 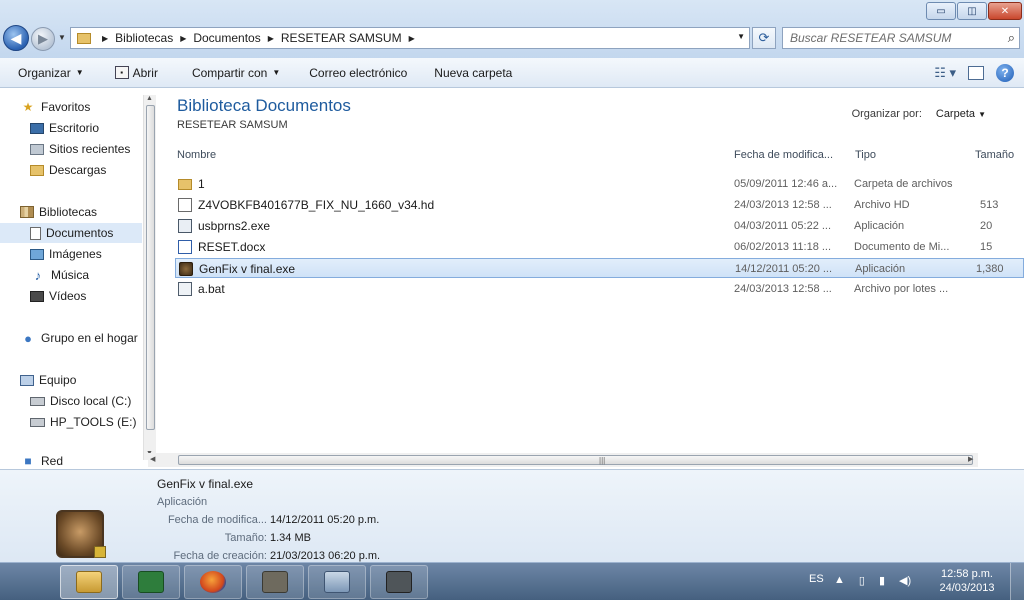 What do you see at coordinates (150, 267) in the screenshot?
I see `sidebar-scroll-thumb` at bounding box center [150, 267].